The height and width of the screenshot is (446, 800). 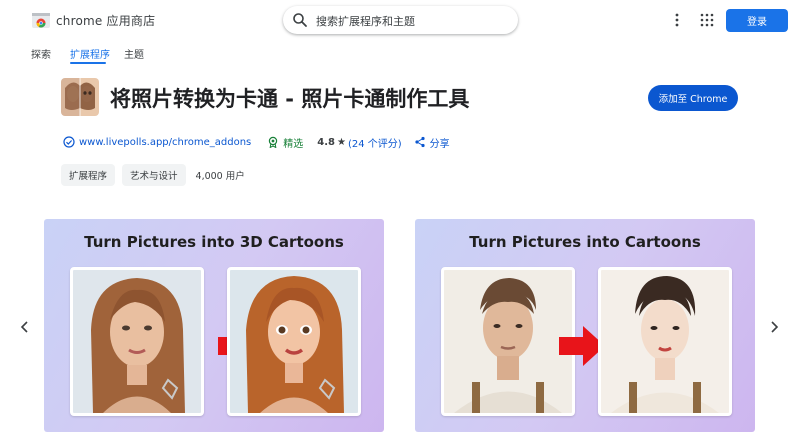 What do you see at coordinates (294, 341) in the screenshot?
I see `cartoon-3d-photo-image` at bounding box center [294, 341].